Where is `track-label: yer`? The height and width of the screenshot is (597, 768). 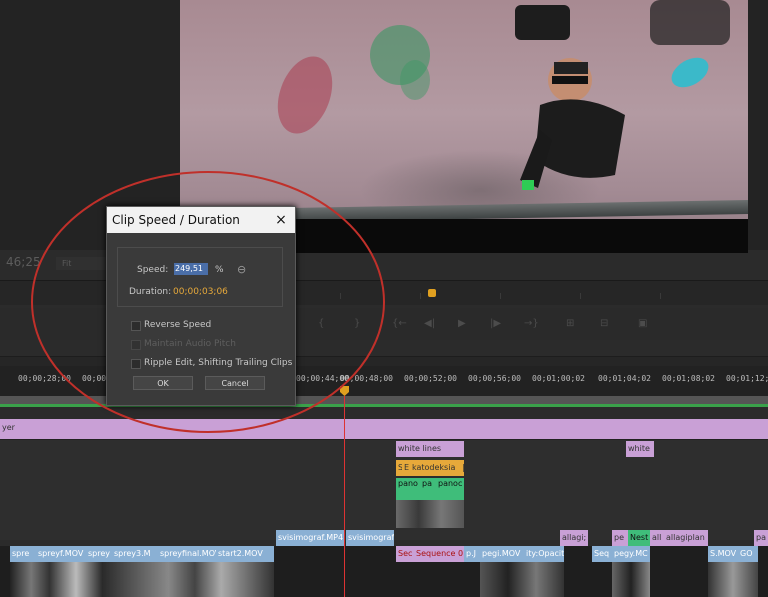 track-label: yer is located at coordinates (8, 427).